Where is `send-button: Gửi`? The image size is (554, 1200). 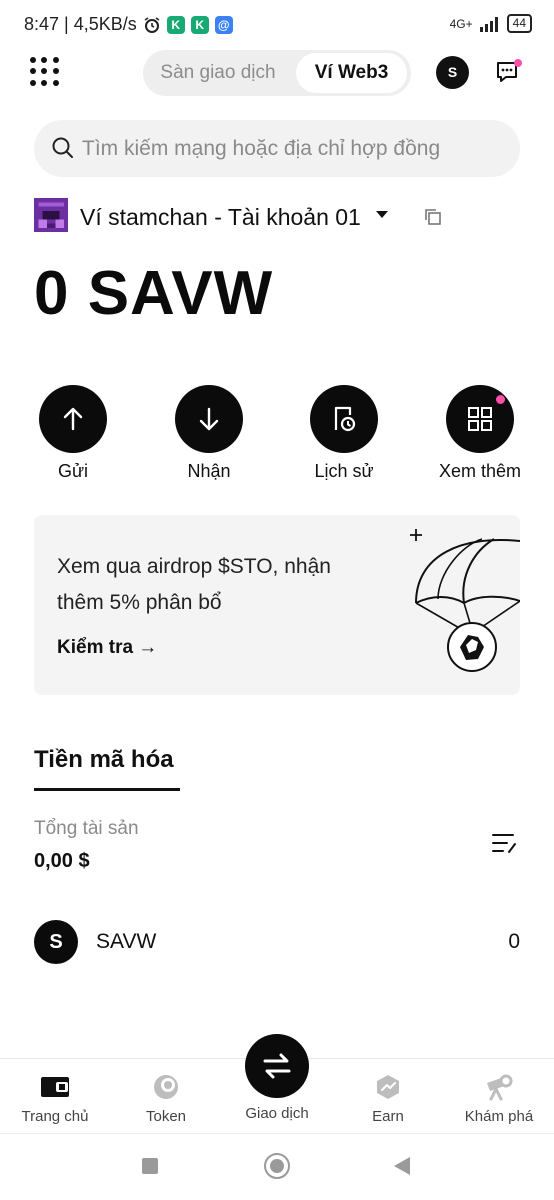
send-button: Gửi is located at coordinates (73, 433).